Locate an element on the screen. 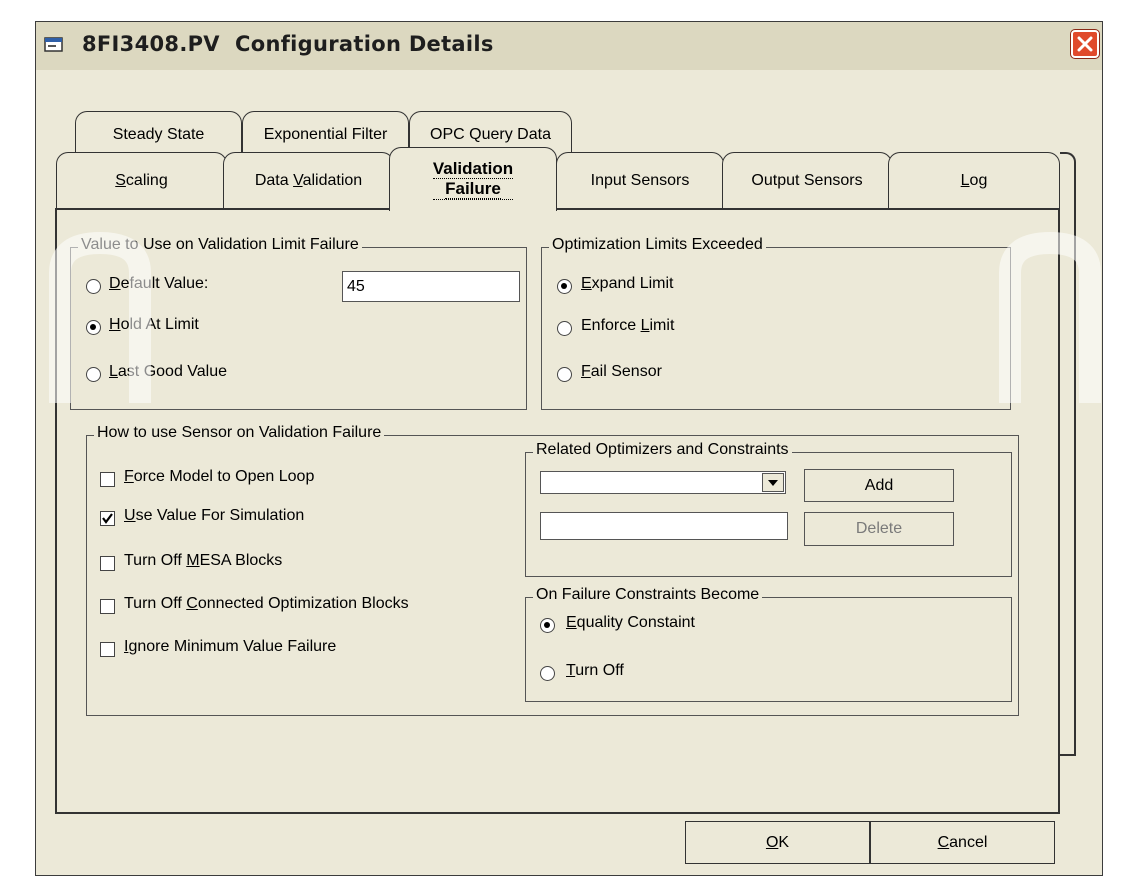 The width and height of the screenshot is (1138, 876). tab-label: Input Sensors is located at coordinates (640, 180).